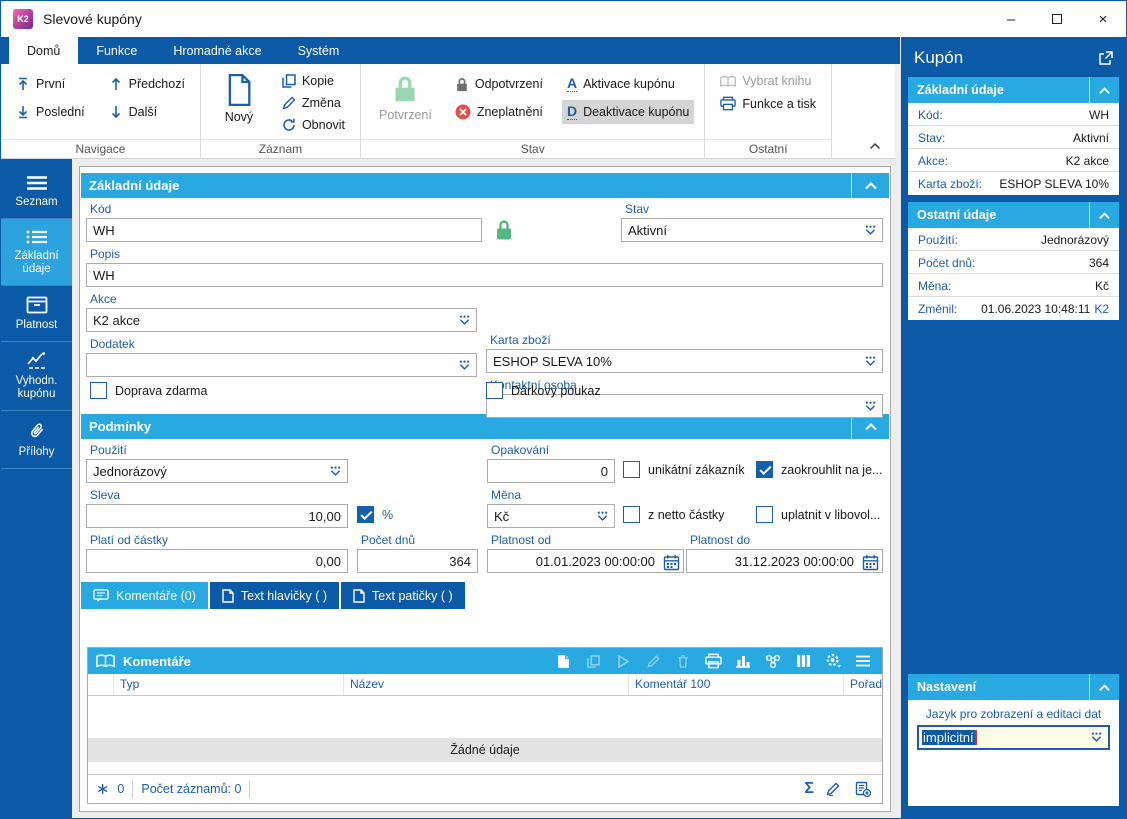 The height and width of the screenshot is (819, 1127). Describe the element at coordinates (1105, 58) in the screenshot. I see `open-external-icon` at that location.